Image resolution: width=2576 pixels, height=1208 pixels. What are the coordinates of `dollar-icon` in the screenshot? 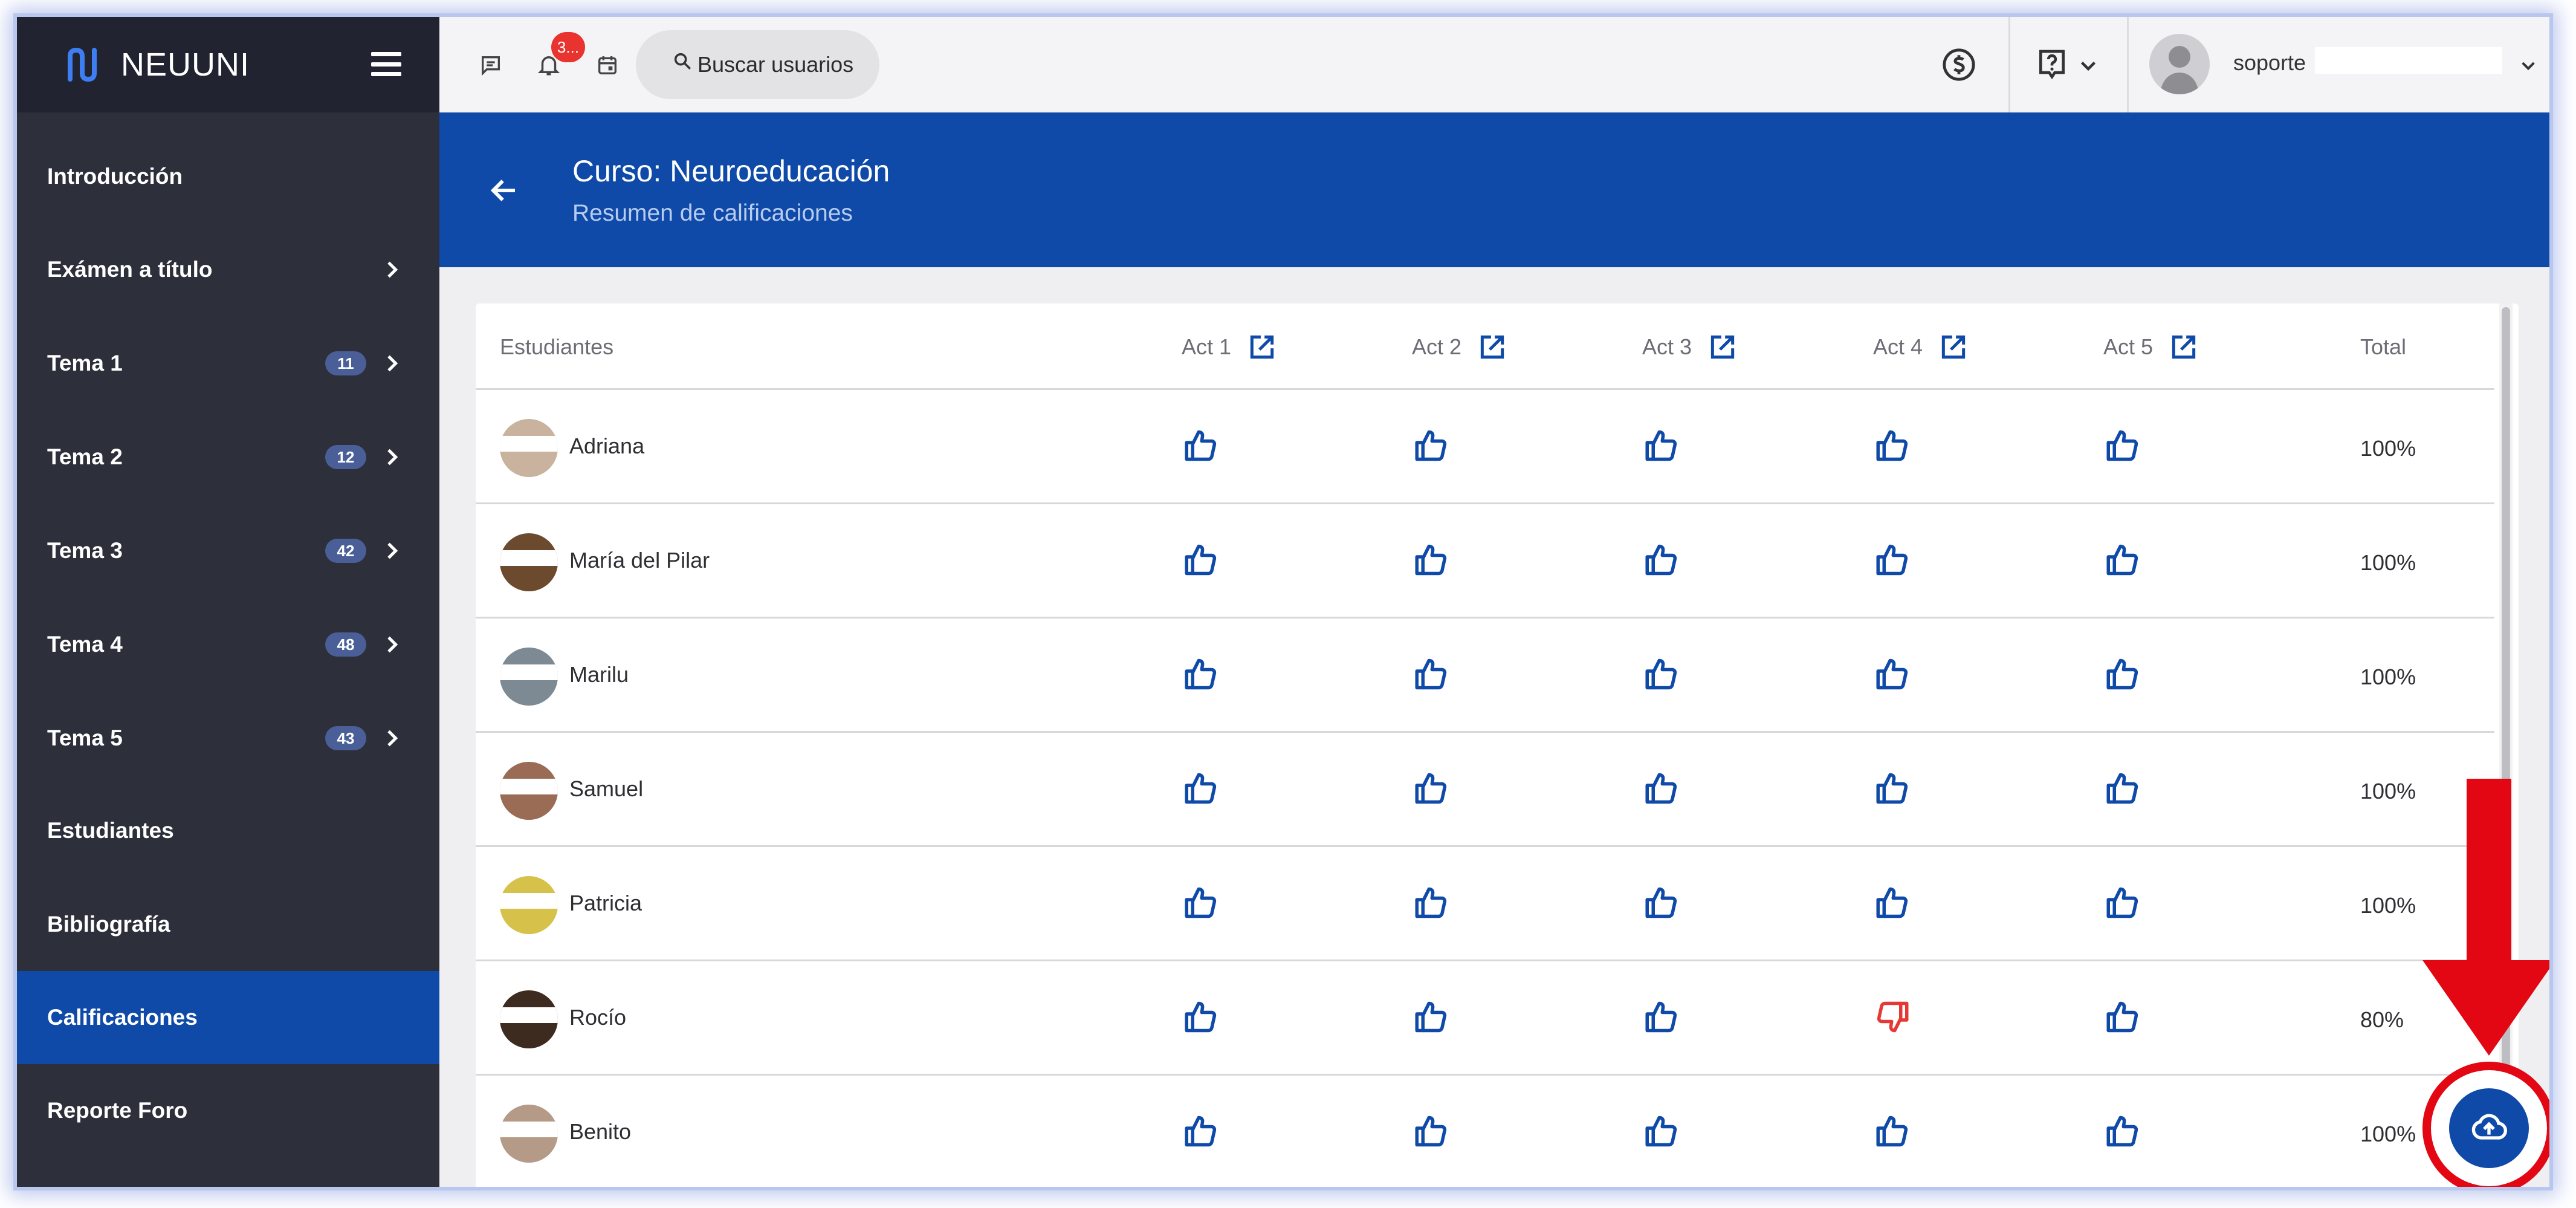 It's located at (1958, 64).